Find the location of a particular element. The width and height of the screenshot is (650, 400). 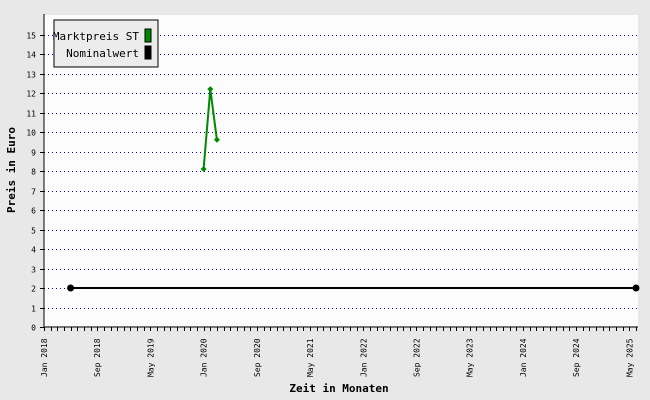

x-tick-label: May 2021 is located at coordinates (310, 357).